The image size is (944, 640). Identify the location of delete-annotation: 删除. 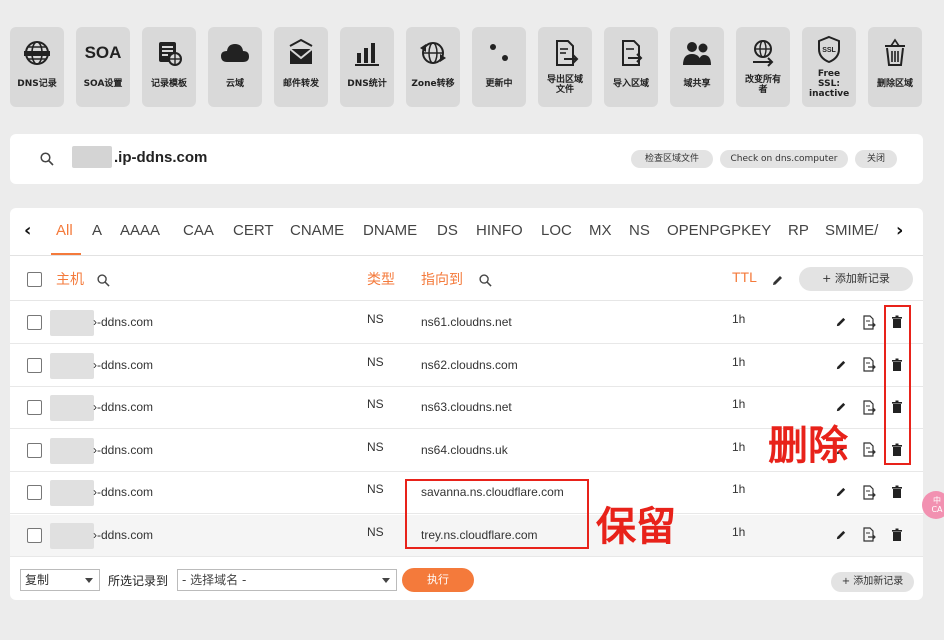
(808, 446).